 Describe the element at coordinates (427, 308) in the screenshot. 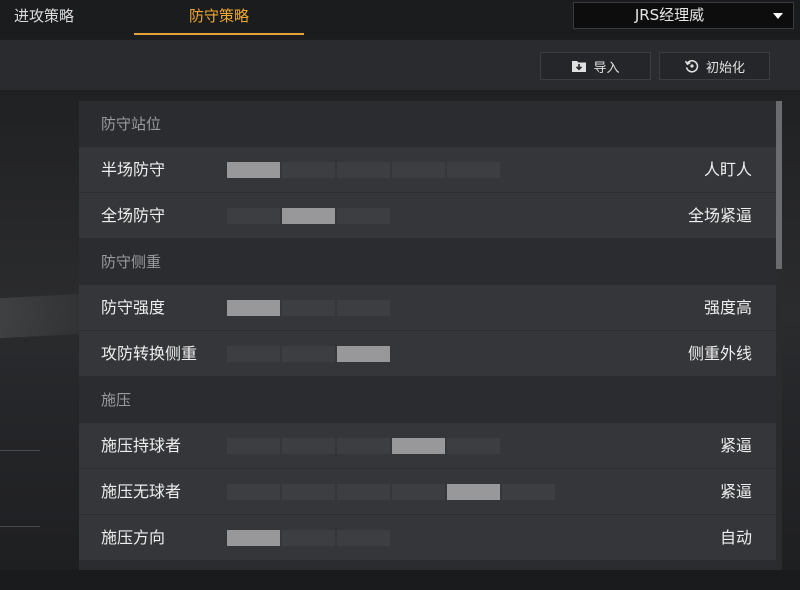

I see `setting-row-defense-intensity: 防守强度 强度高` at that location.